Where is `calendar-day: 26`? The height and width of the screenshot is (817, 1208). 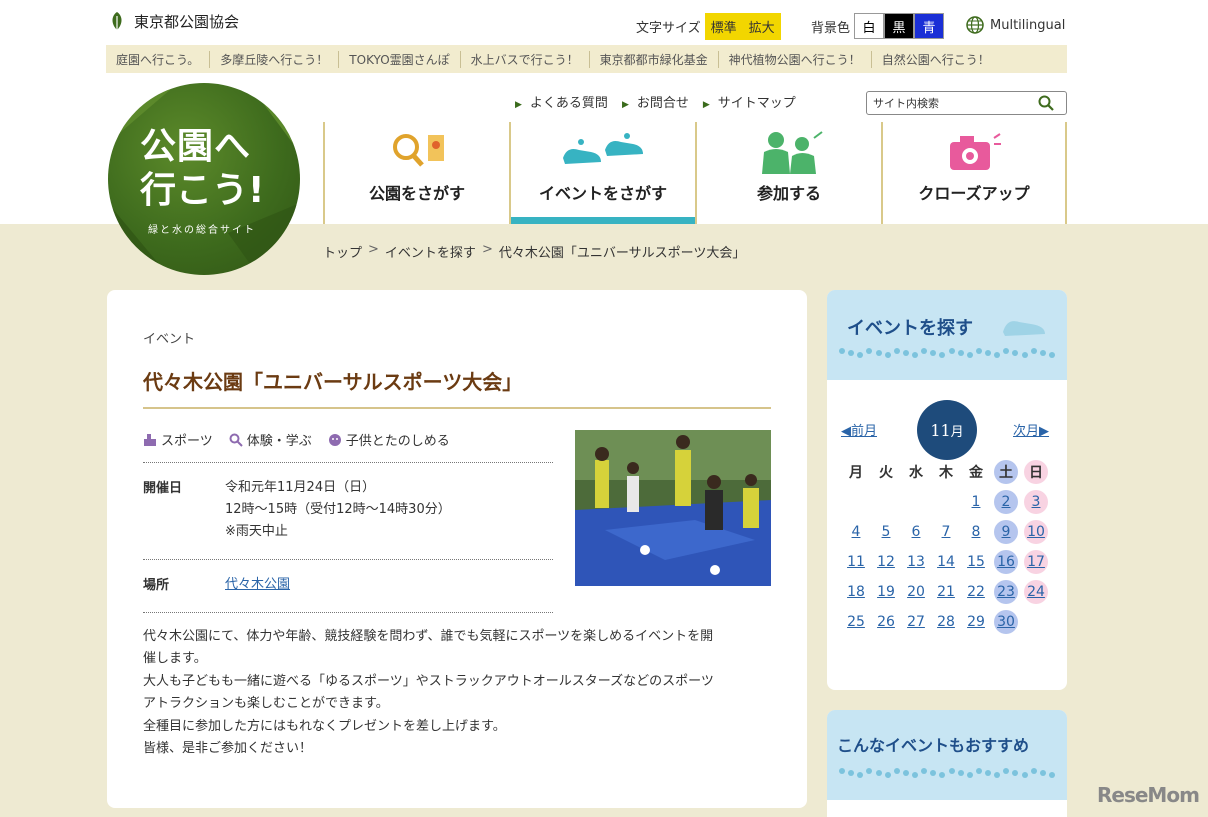 calendar-day: 26 is located at coordinates (886, 622).